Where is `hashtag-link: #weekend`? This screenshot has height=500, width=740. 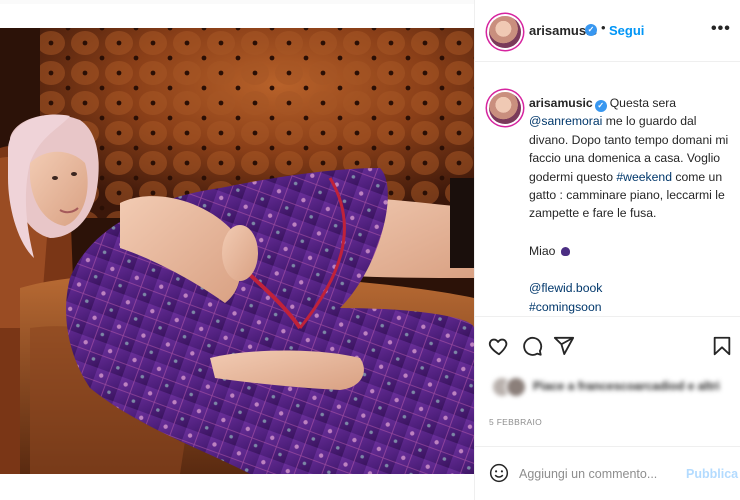
hashtag-link: #weekend is located at coordinates (644, 177).